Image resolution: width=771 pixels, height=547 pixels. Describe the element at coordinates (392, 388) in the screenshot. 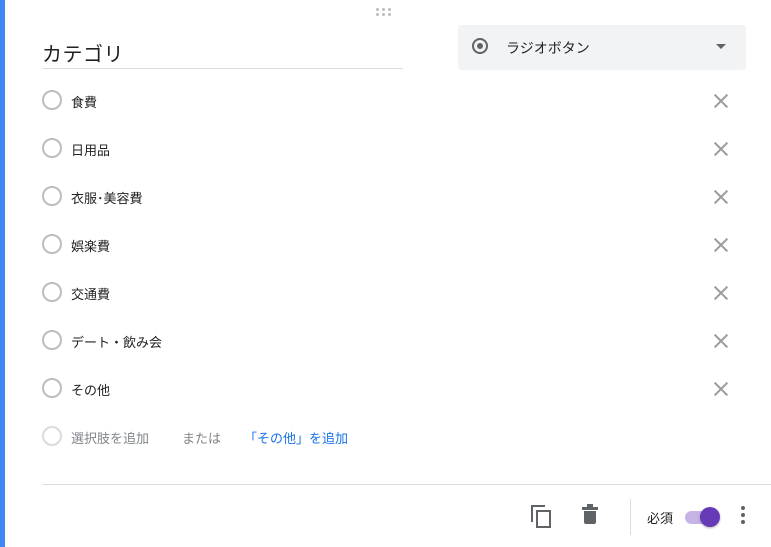

I see `option-row: その他` at that location.